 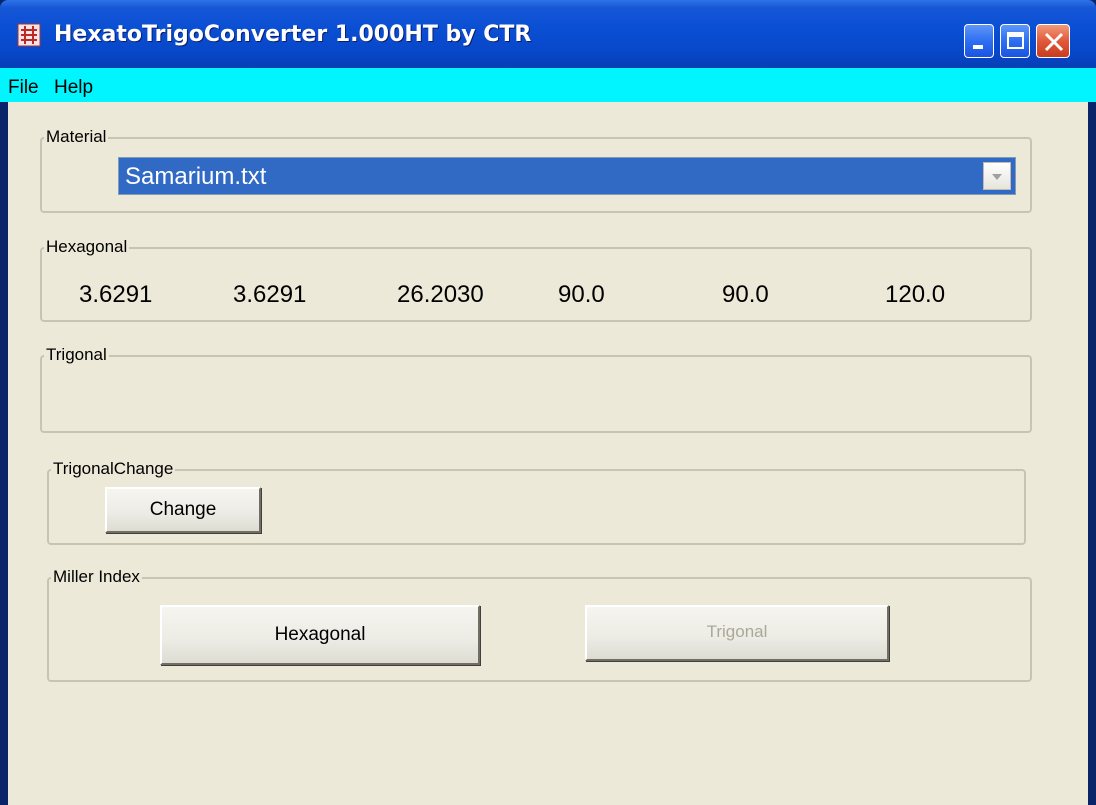 I want to click on hex-value-beta: 90.0, so click(x=745, y=294).